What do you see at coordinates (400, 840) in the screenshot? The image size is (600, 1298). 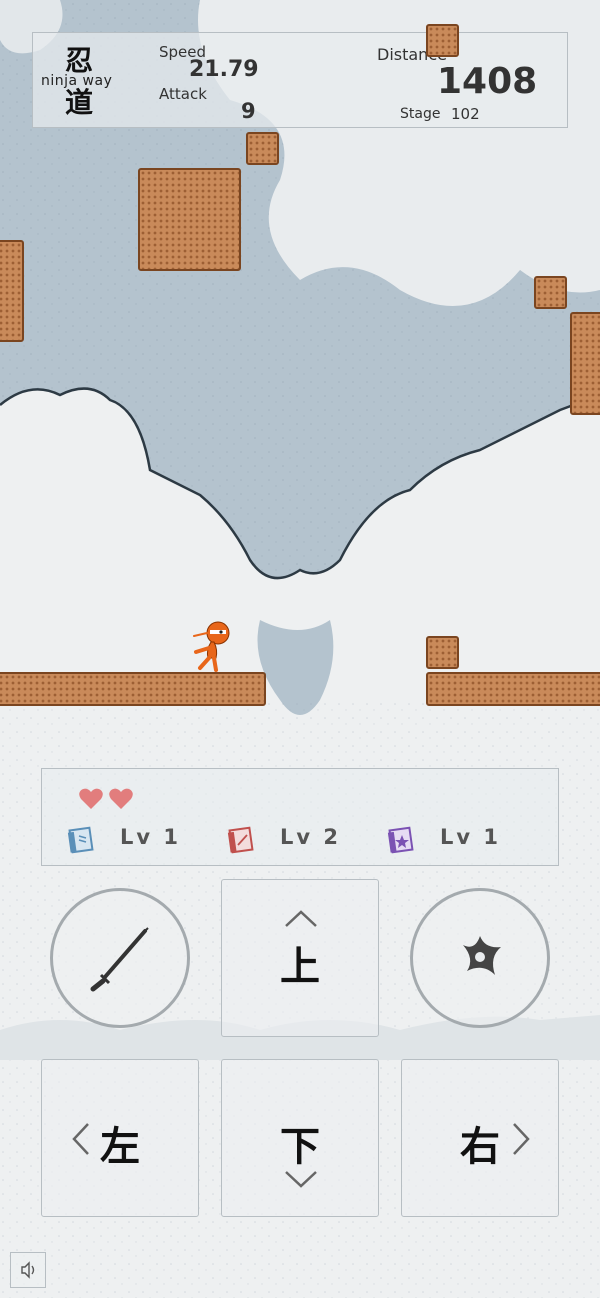 I see `purple-scroll-icon` at bounding box center [400, 840].